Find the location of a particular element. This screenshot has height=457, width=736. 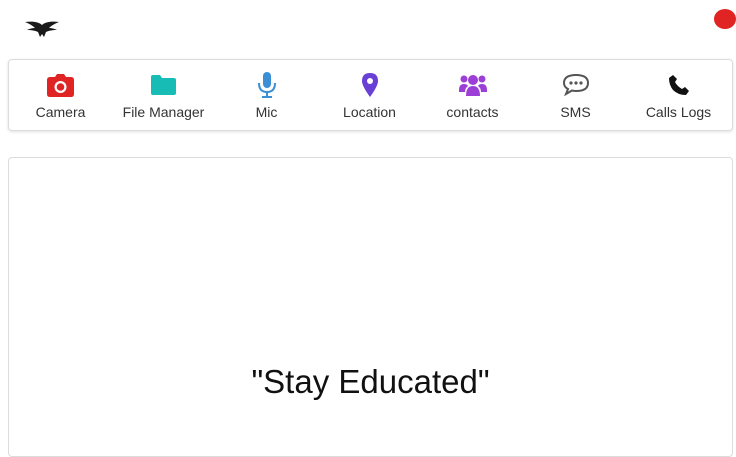

status-dot-icon is located at coordinates (725, 19).